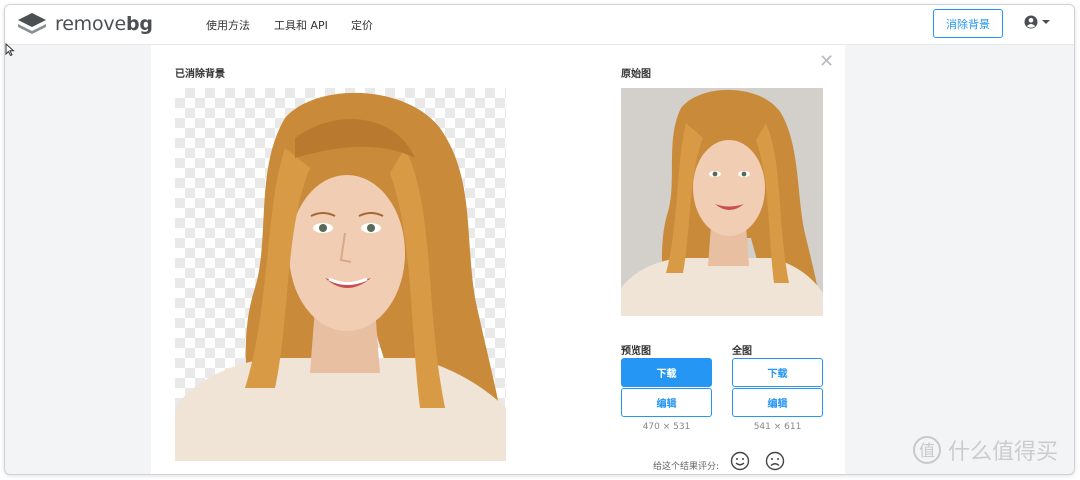  Describe the element at coordinates (10, 50) in the screenshot. I see `mouse-cursor-icon` at that location.